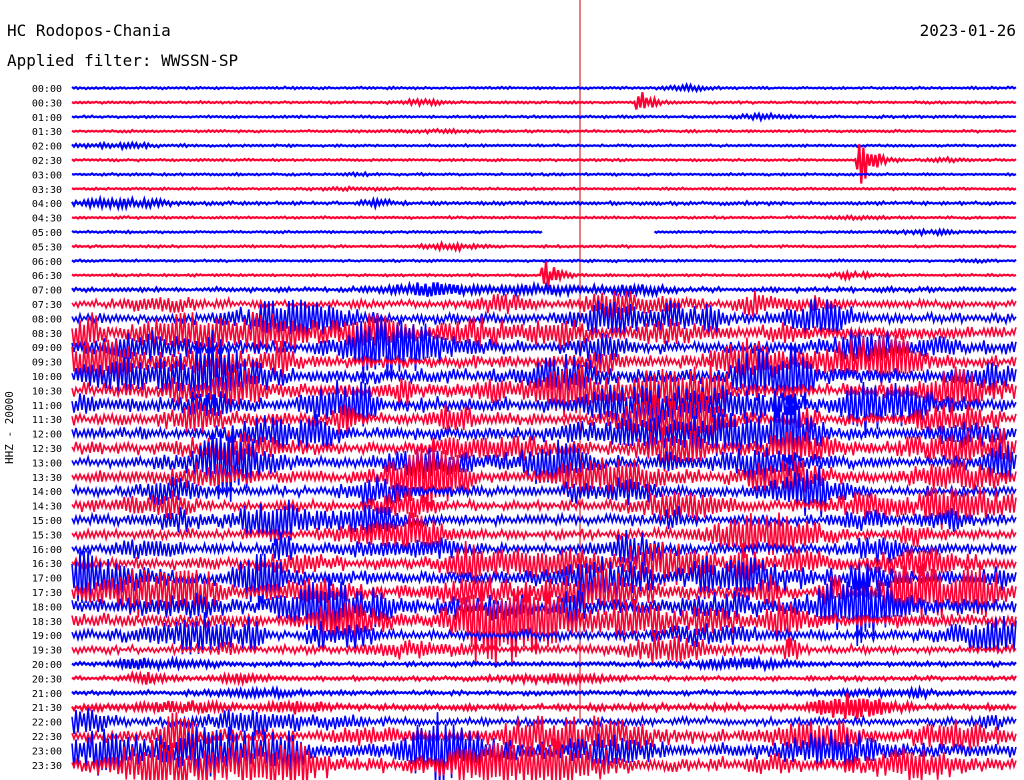  Describe the element at coordinates (47, 175) in the screenshot. I see `row-time-label: 03:00` at that location.